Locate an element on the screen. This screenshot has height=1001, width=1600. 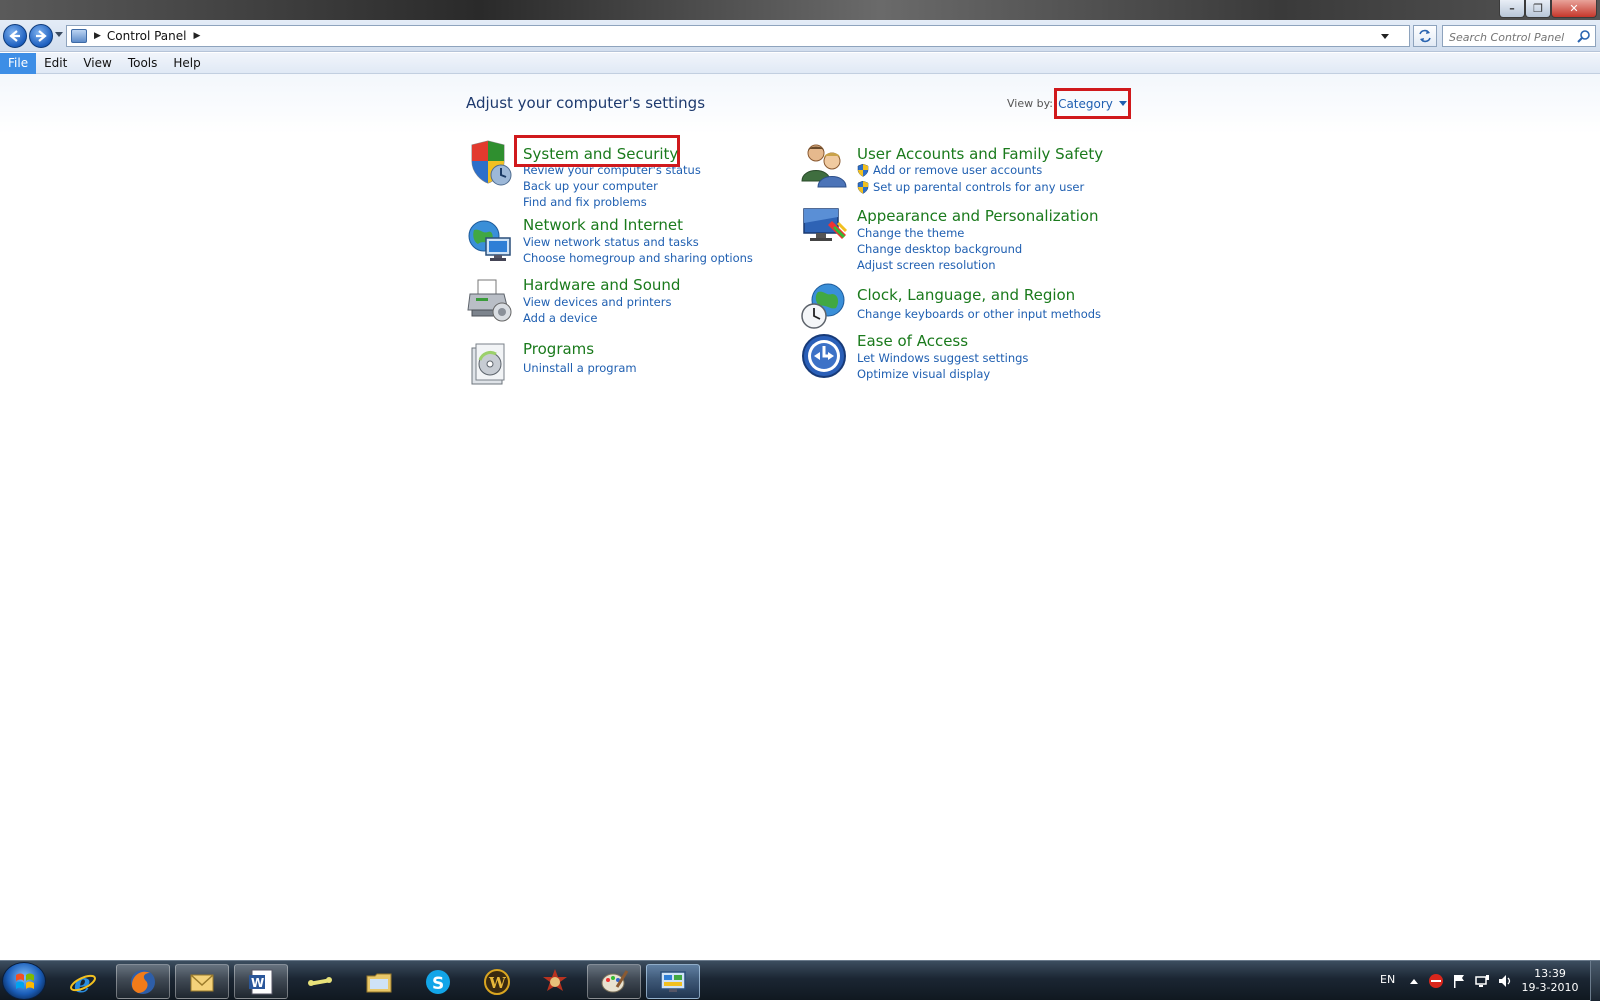
taskbar-skype: S is located at coordinates (438, 981).